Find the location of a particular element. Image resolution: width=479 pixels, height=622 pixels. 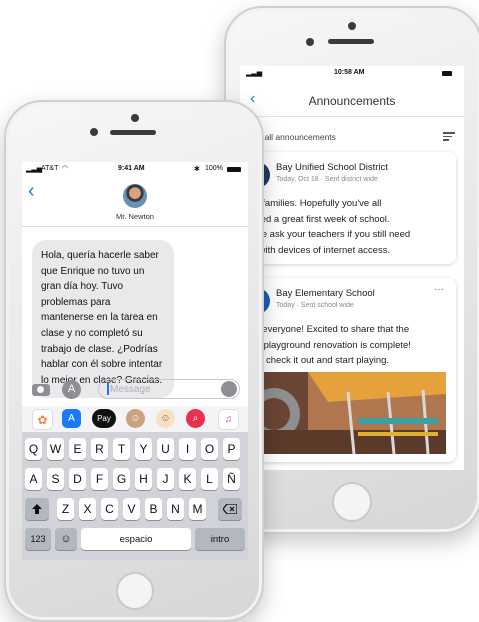

animoji-monkey-icon: ☺ is located at coordinates (165, 418).